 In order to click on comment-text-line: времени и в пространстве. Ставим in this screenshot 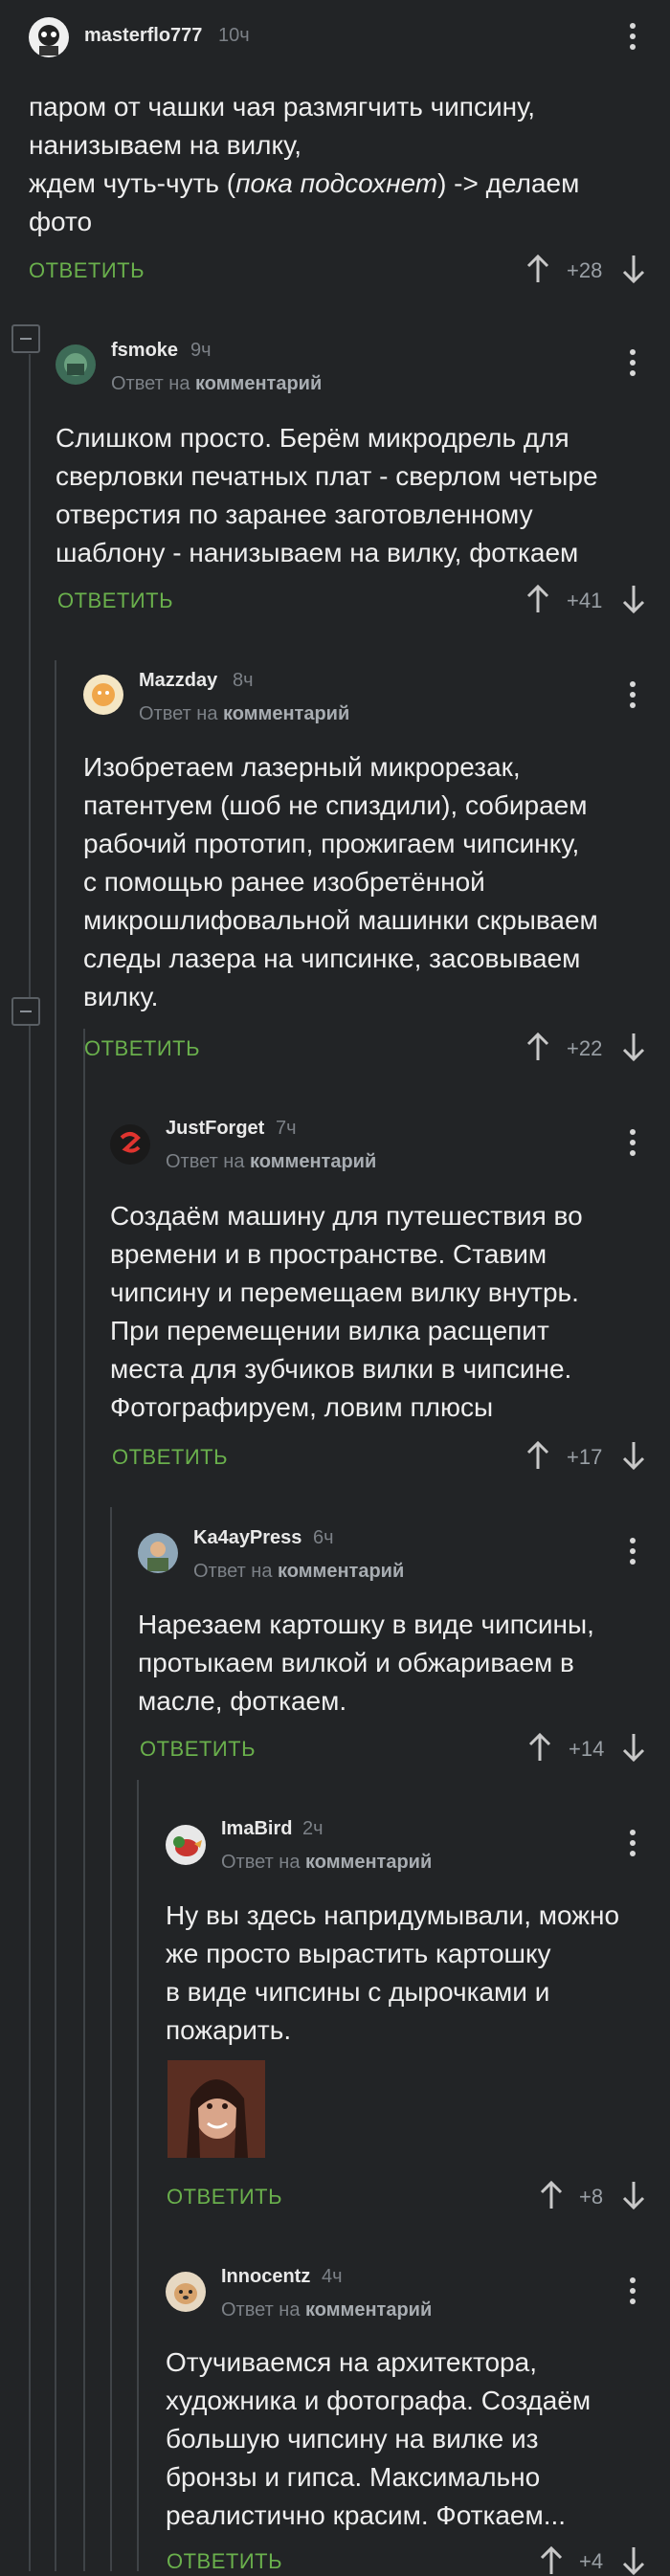, I will do `click(328, 1254)`.